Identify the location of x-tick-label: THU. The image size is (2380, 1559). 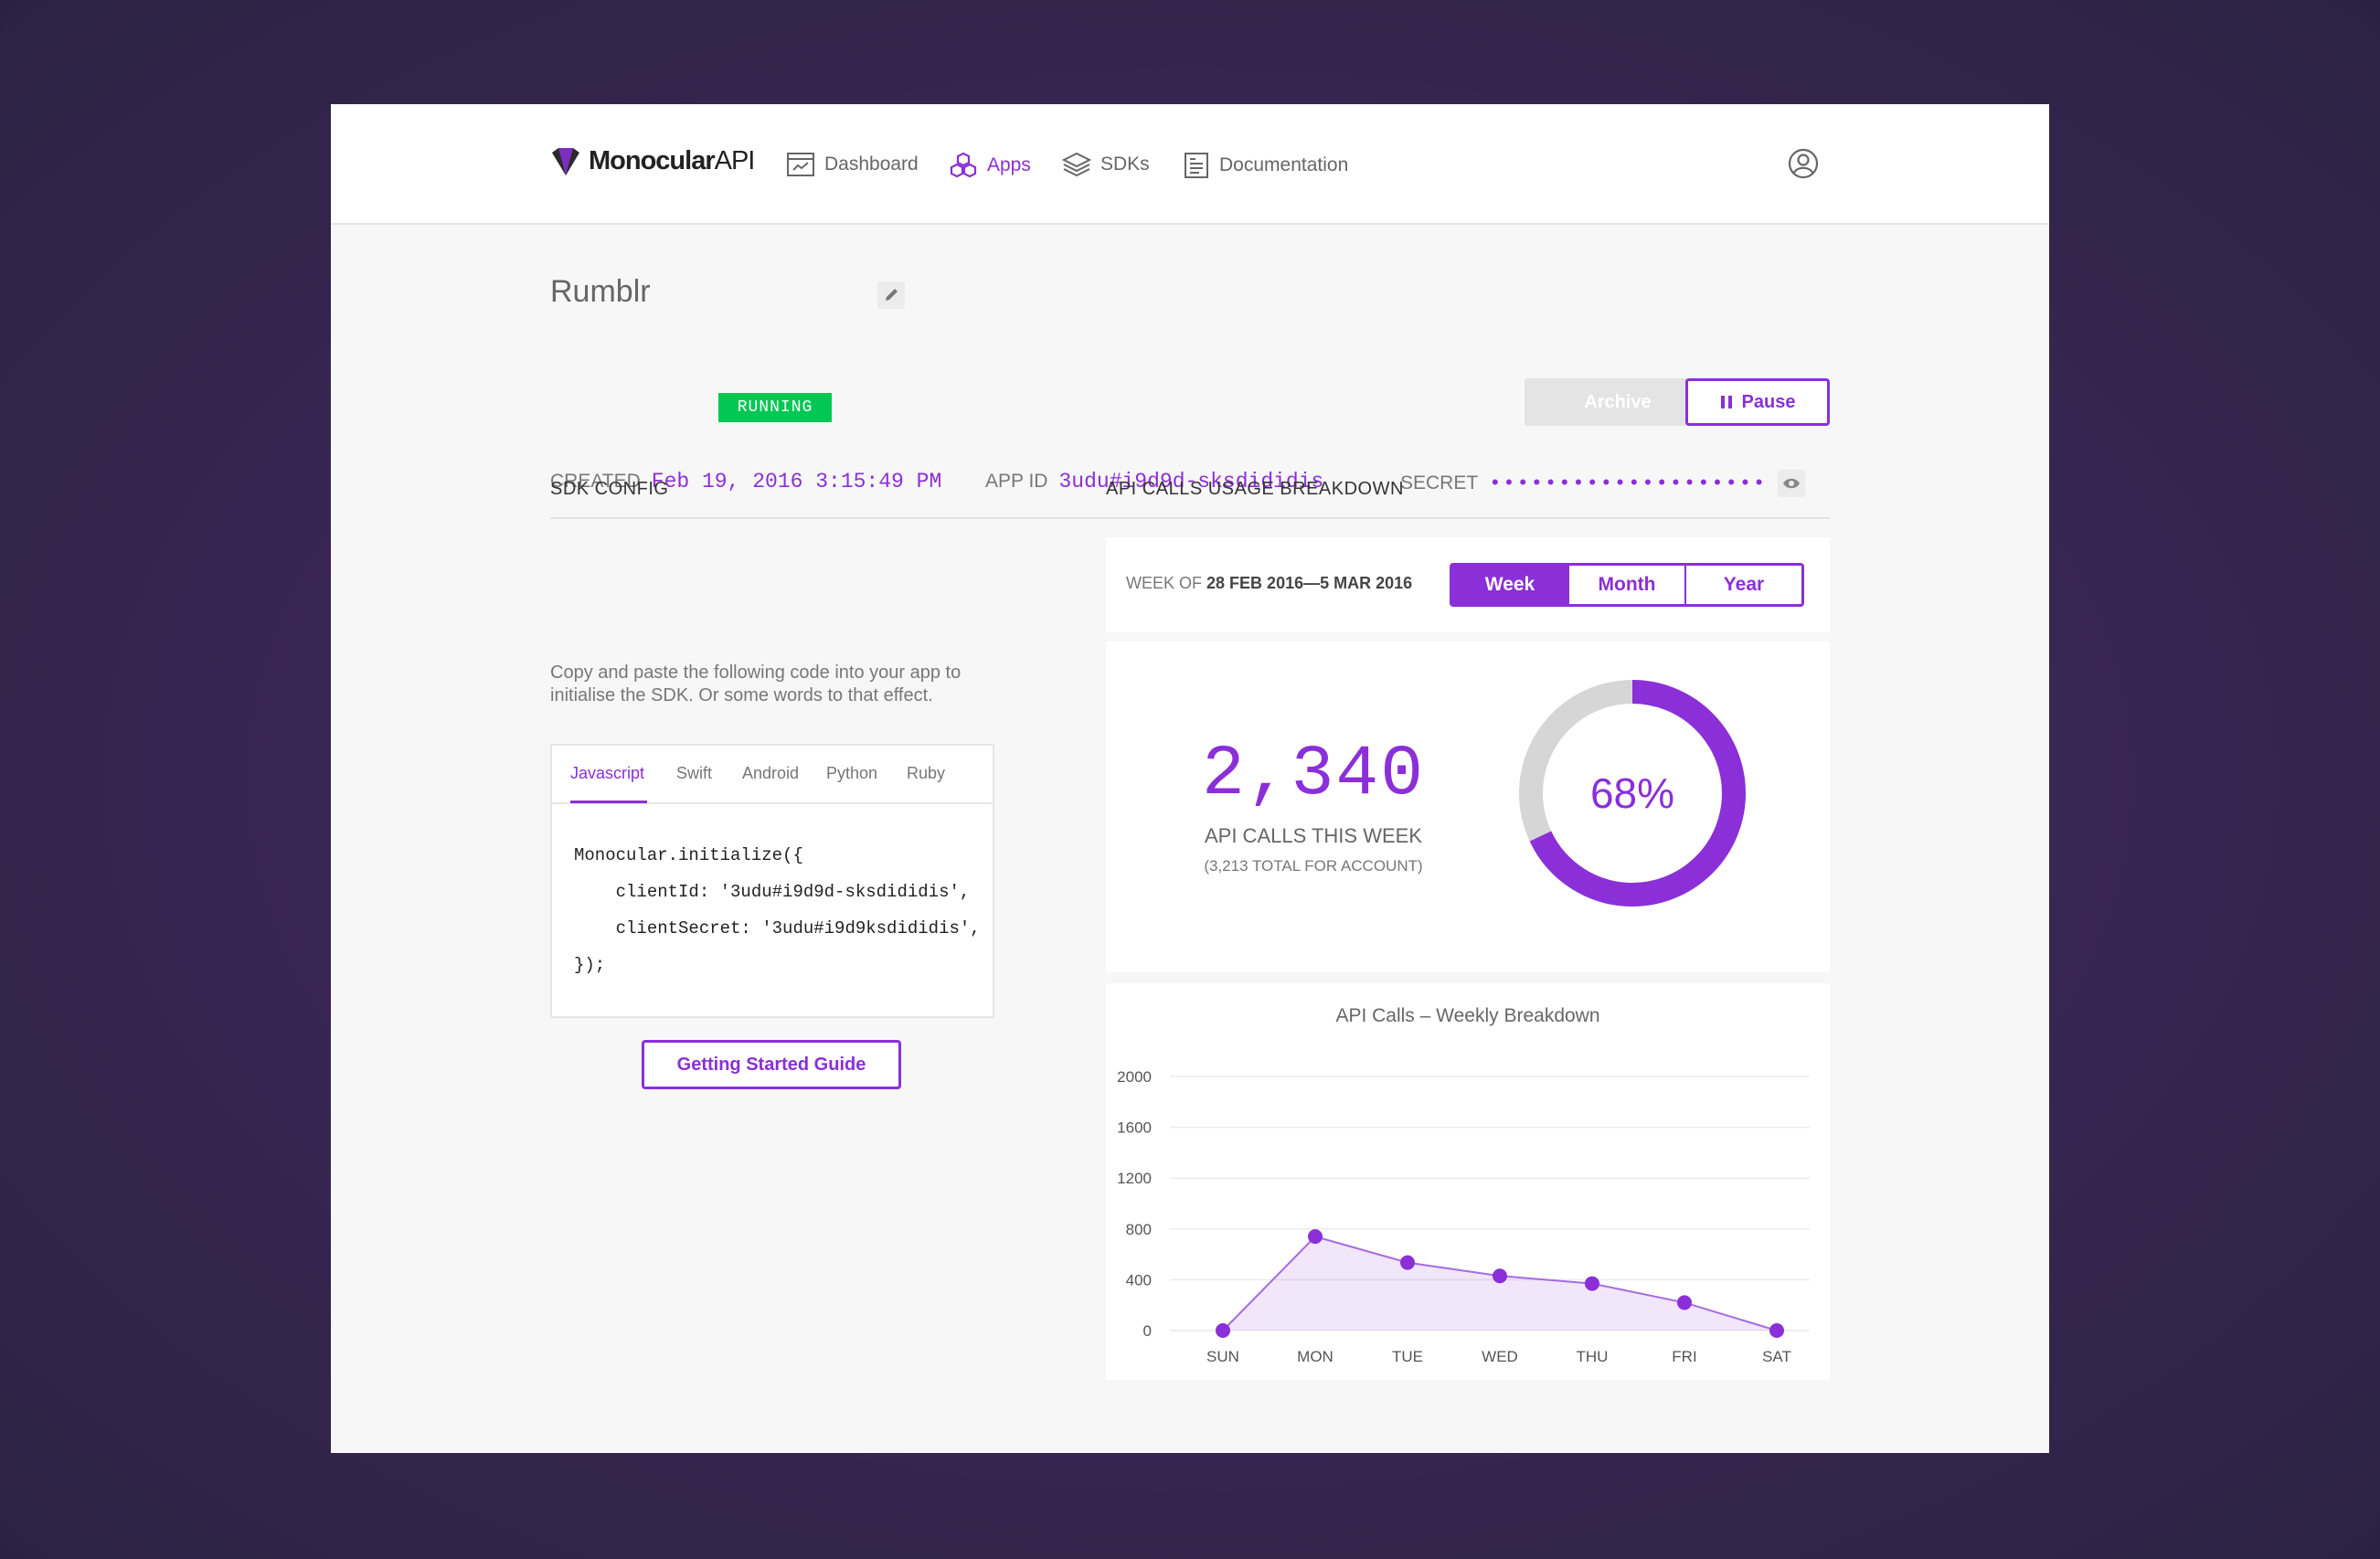
(1593, 1356).